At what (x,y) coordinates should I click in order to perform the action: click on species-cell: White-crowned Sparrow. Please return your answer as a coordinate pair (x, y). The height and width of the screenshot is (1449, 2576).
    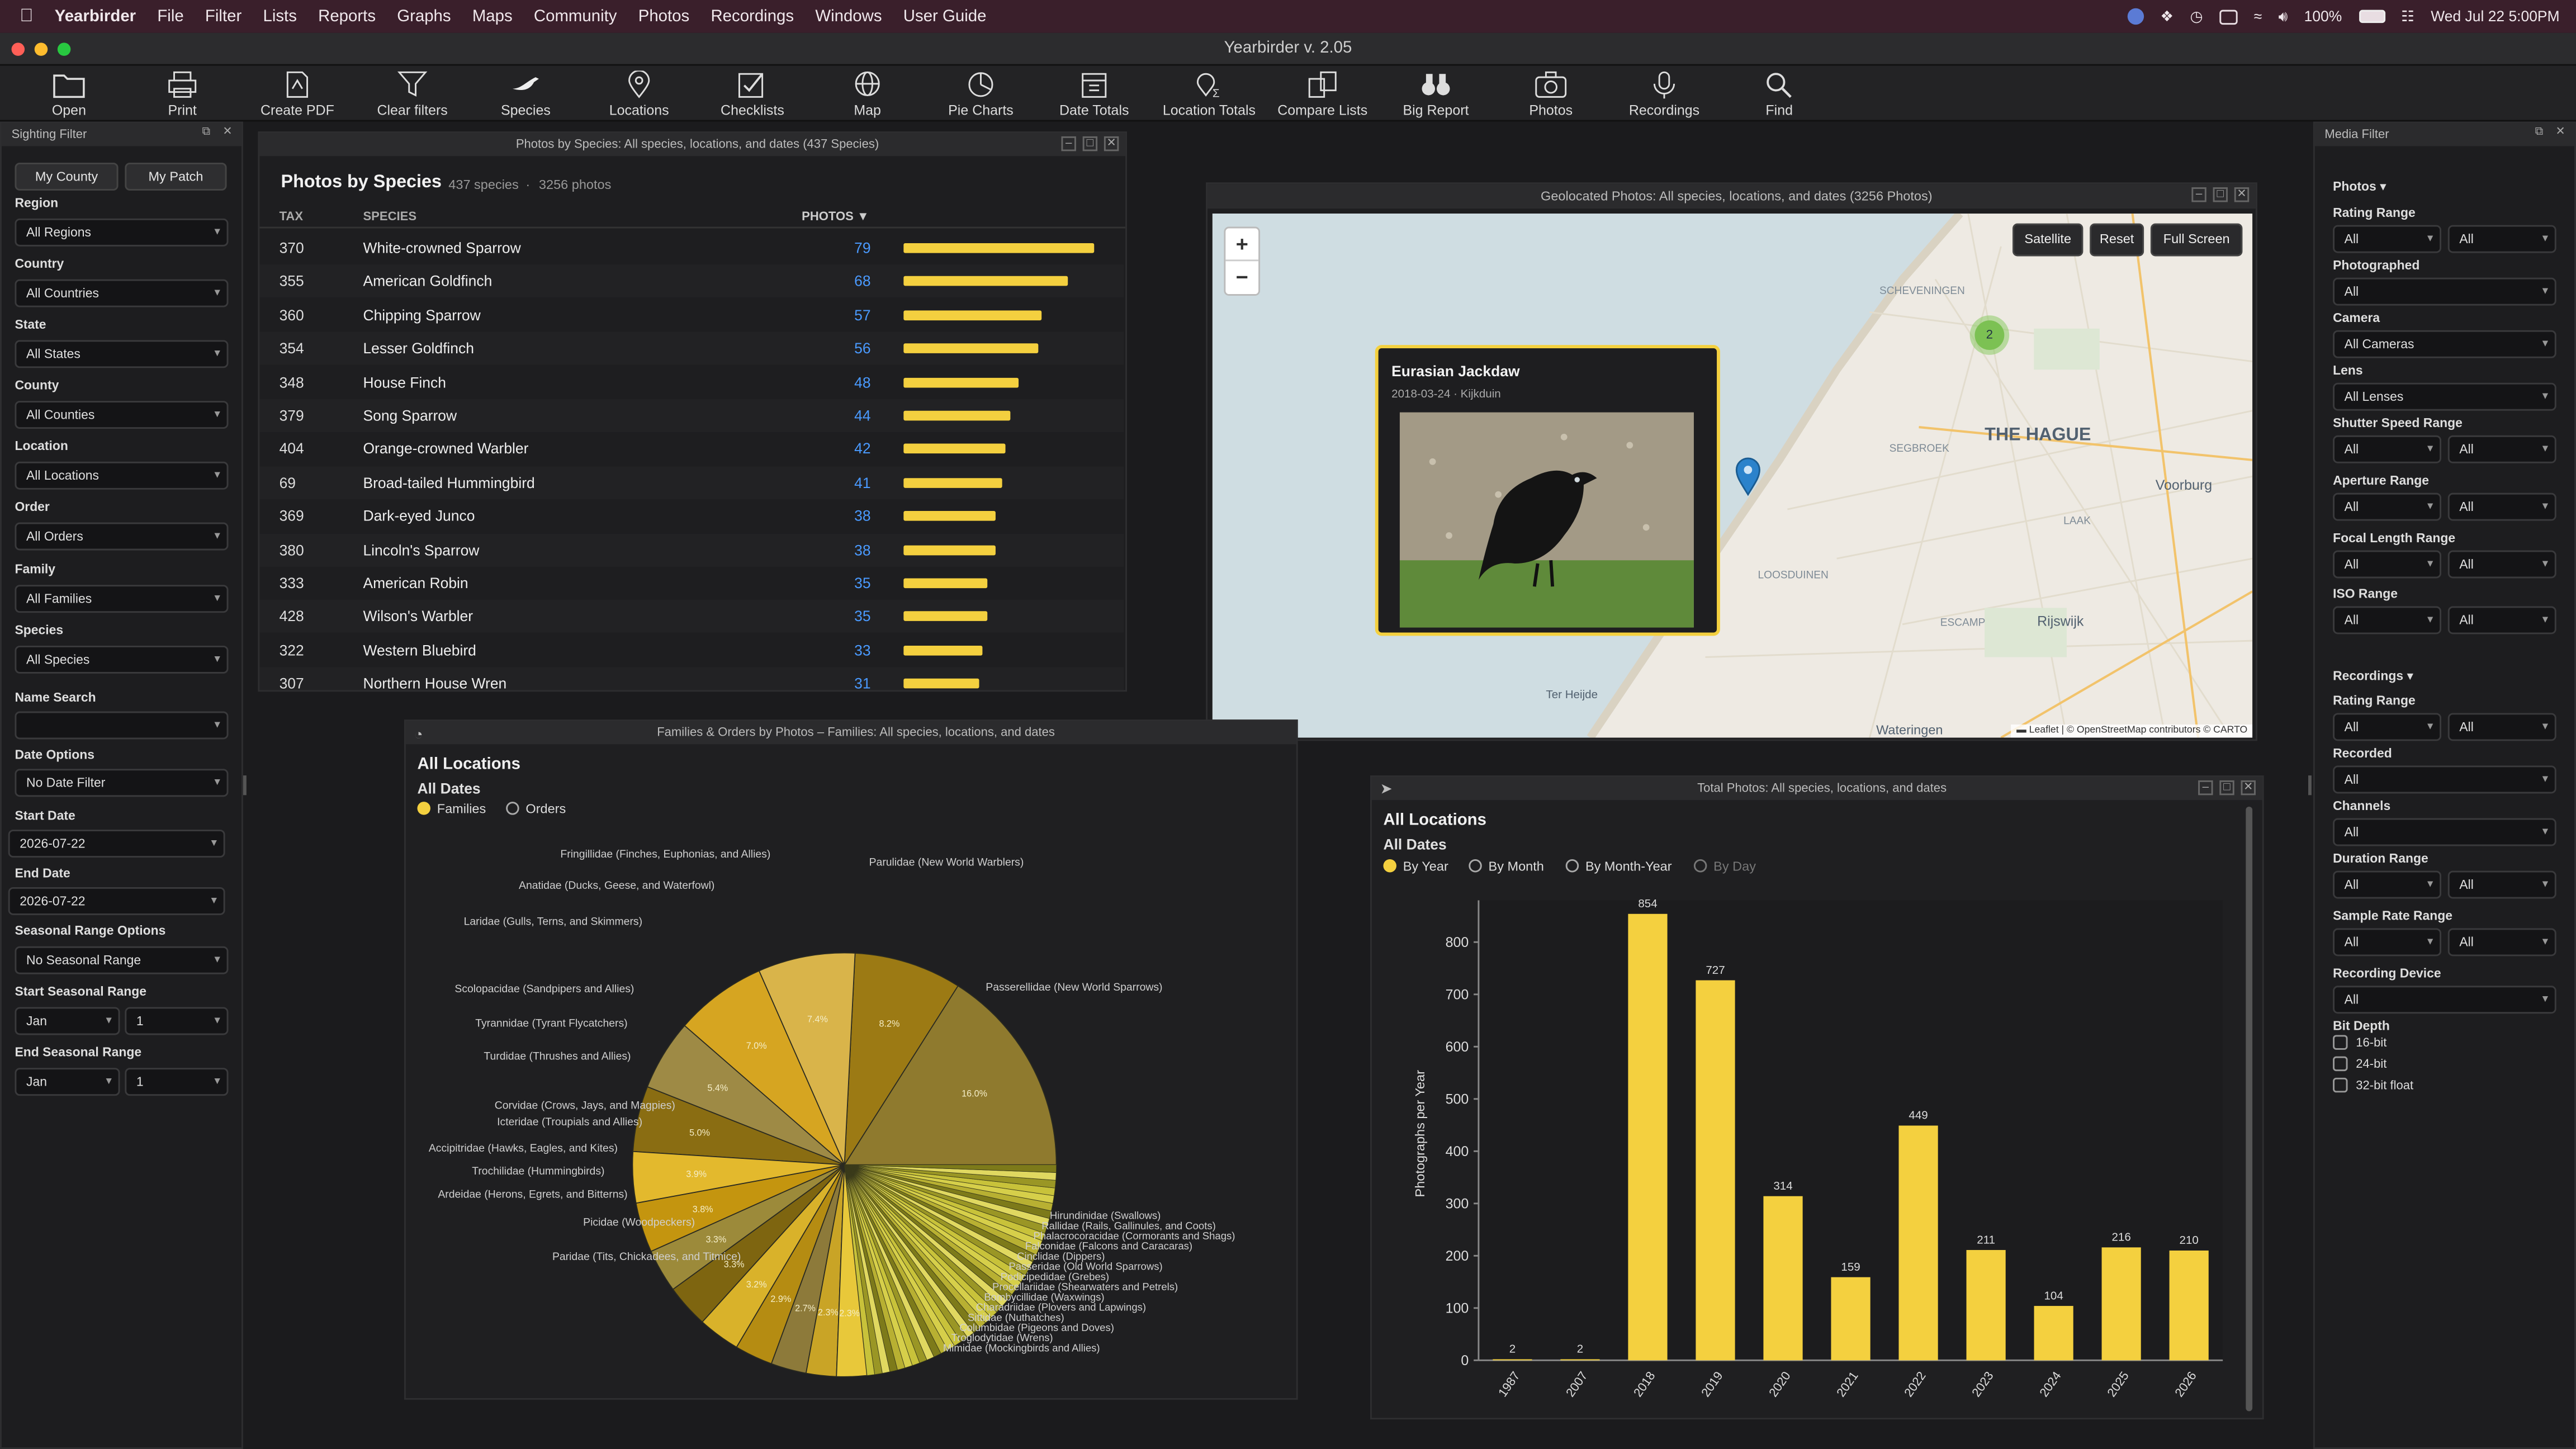
    Looking at the image, I should click on (441, 247).